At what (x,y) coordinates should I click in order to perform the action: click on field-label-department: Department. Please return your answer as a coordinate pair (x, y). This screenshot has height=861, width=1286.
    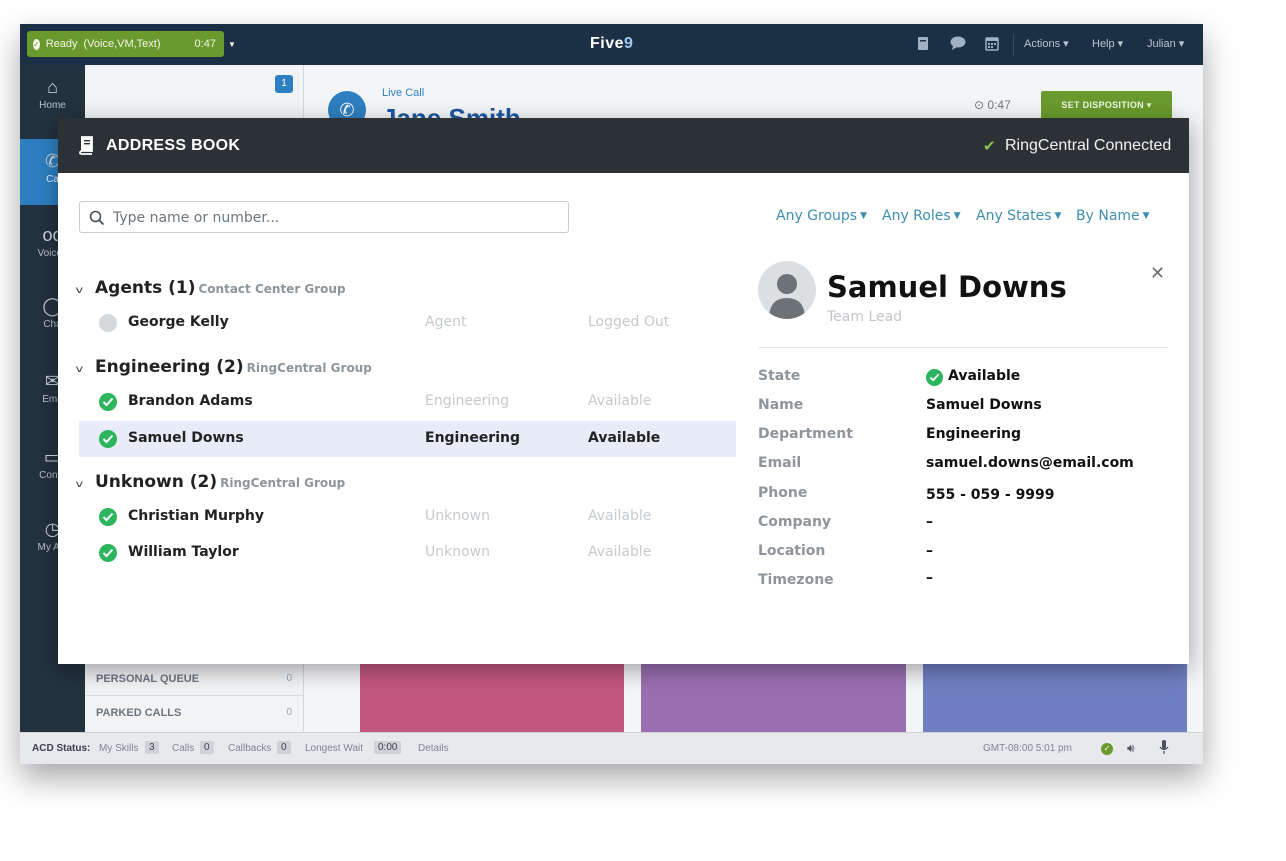
    Looking at the image, I should click on (805, 434).